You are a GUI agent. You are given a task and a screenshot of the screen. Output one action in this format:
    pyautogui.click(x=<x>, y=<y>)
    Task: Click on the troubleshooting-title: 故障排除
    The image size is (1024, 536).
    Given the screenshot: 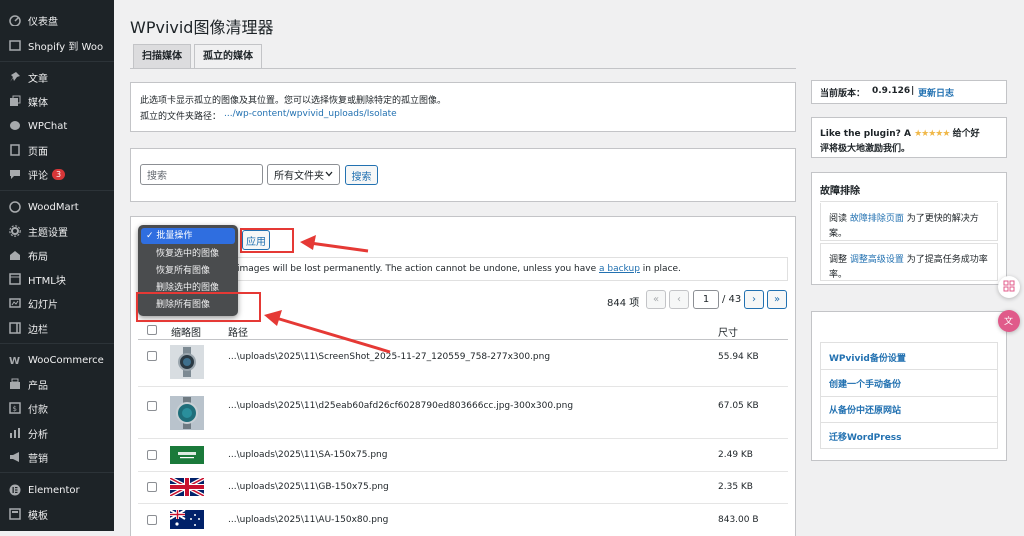 What is the action you would take?
    pyautogui.click(x=840, y=191)
    